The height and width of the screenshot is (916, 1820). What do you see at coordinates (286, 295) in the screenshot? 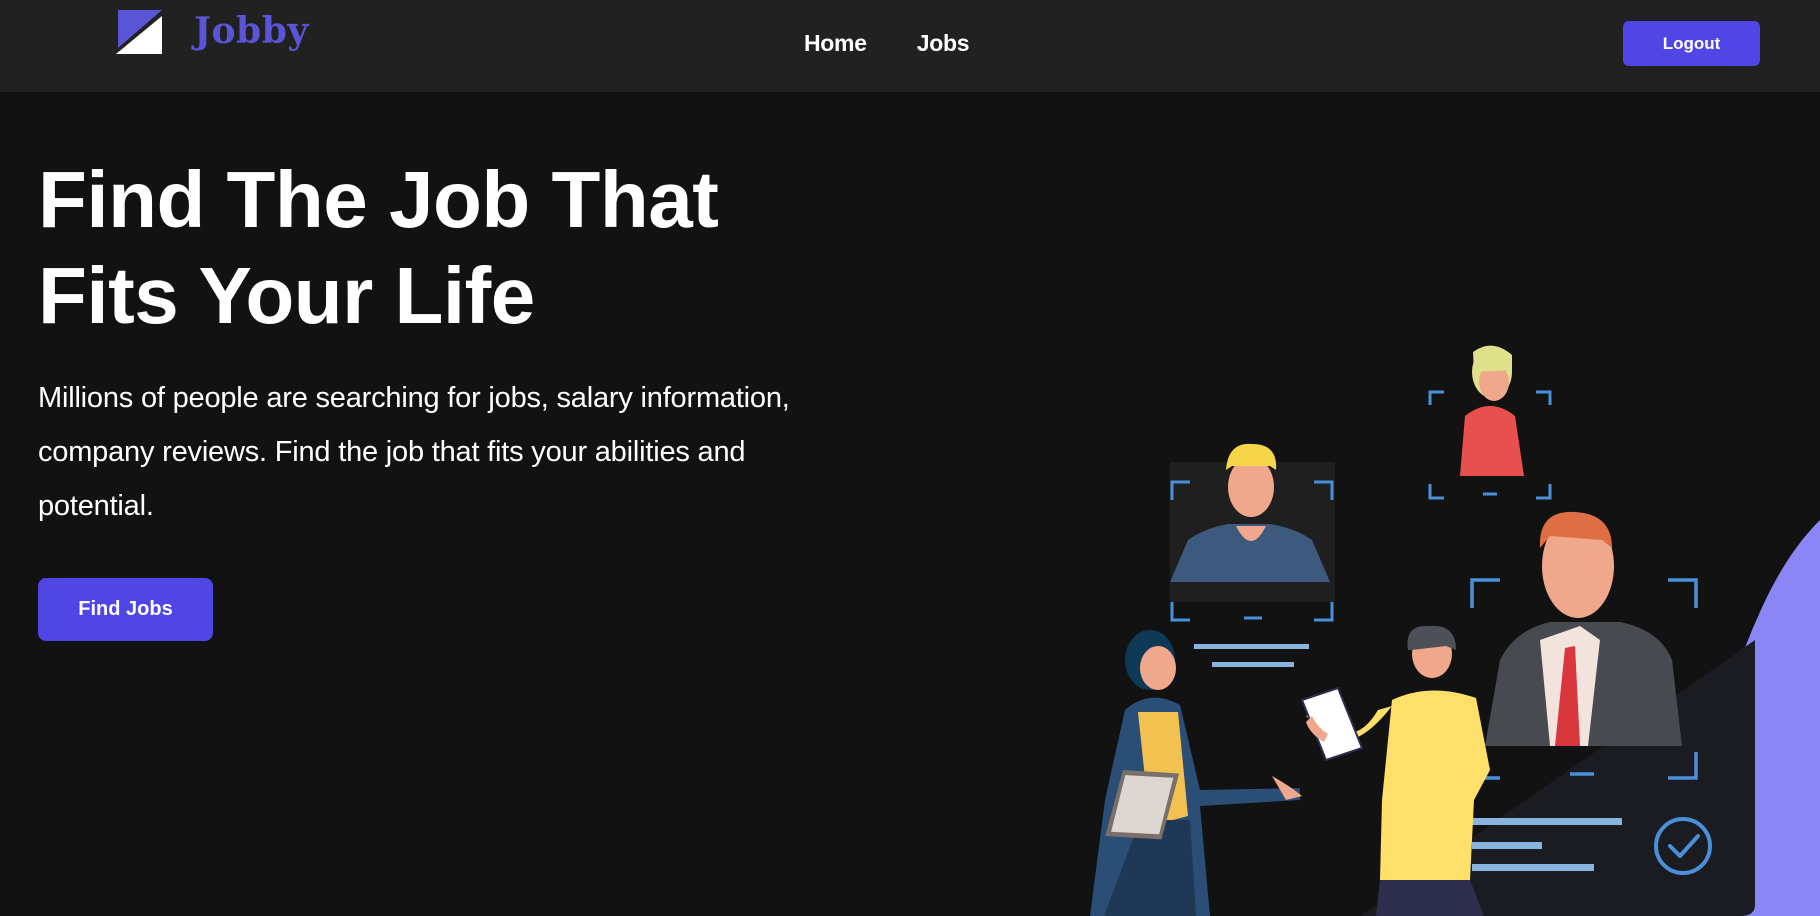
I see `hero-title-line2: Fits Your Life` at bounding box center [286, 295].